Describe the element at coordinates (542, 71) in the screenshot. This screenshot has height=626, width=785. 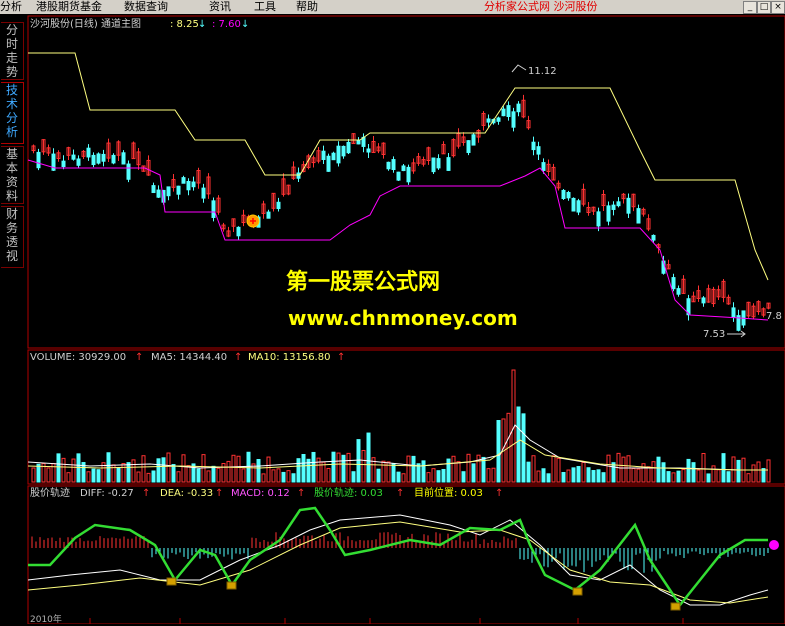
I see `high-price-label: 11.12` at that location.